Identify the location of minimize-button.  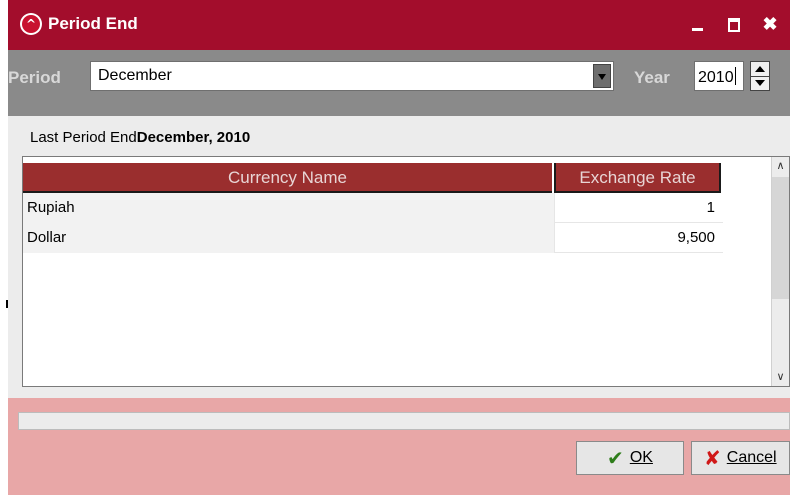
(698, 24).